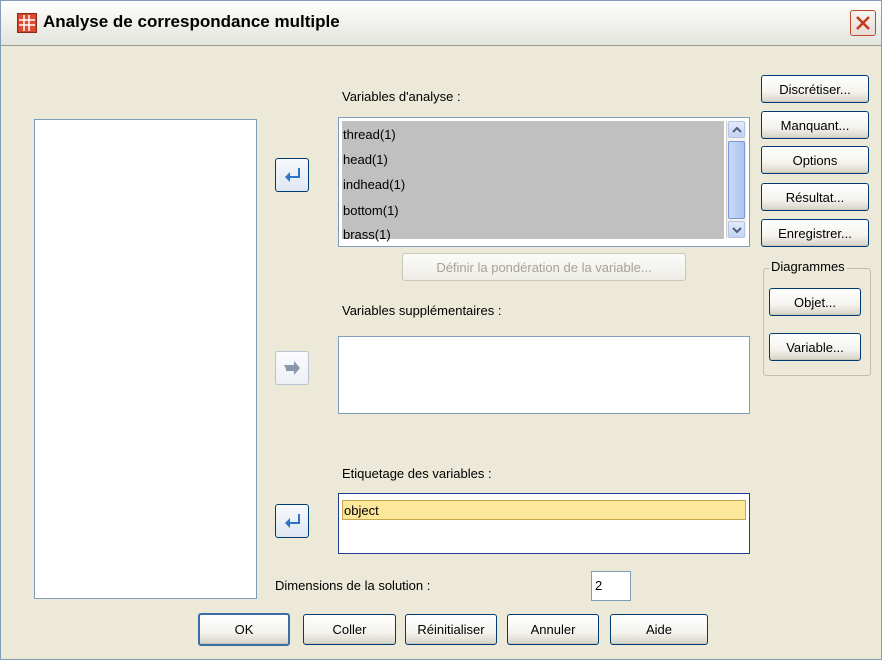 Image resolution: width=882 pixels, height=660 pixels. What do you see at coordinates (544, 375) in the screenshot?
I see `supplementary-variables-list` at bounding box center [544, 375].